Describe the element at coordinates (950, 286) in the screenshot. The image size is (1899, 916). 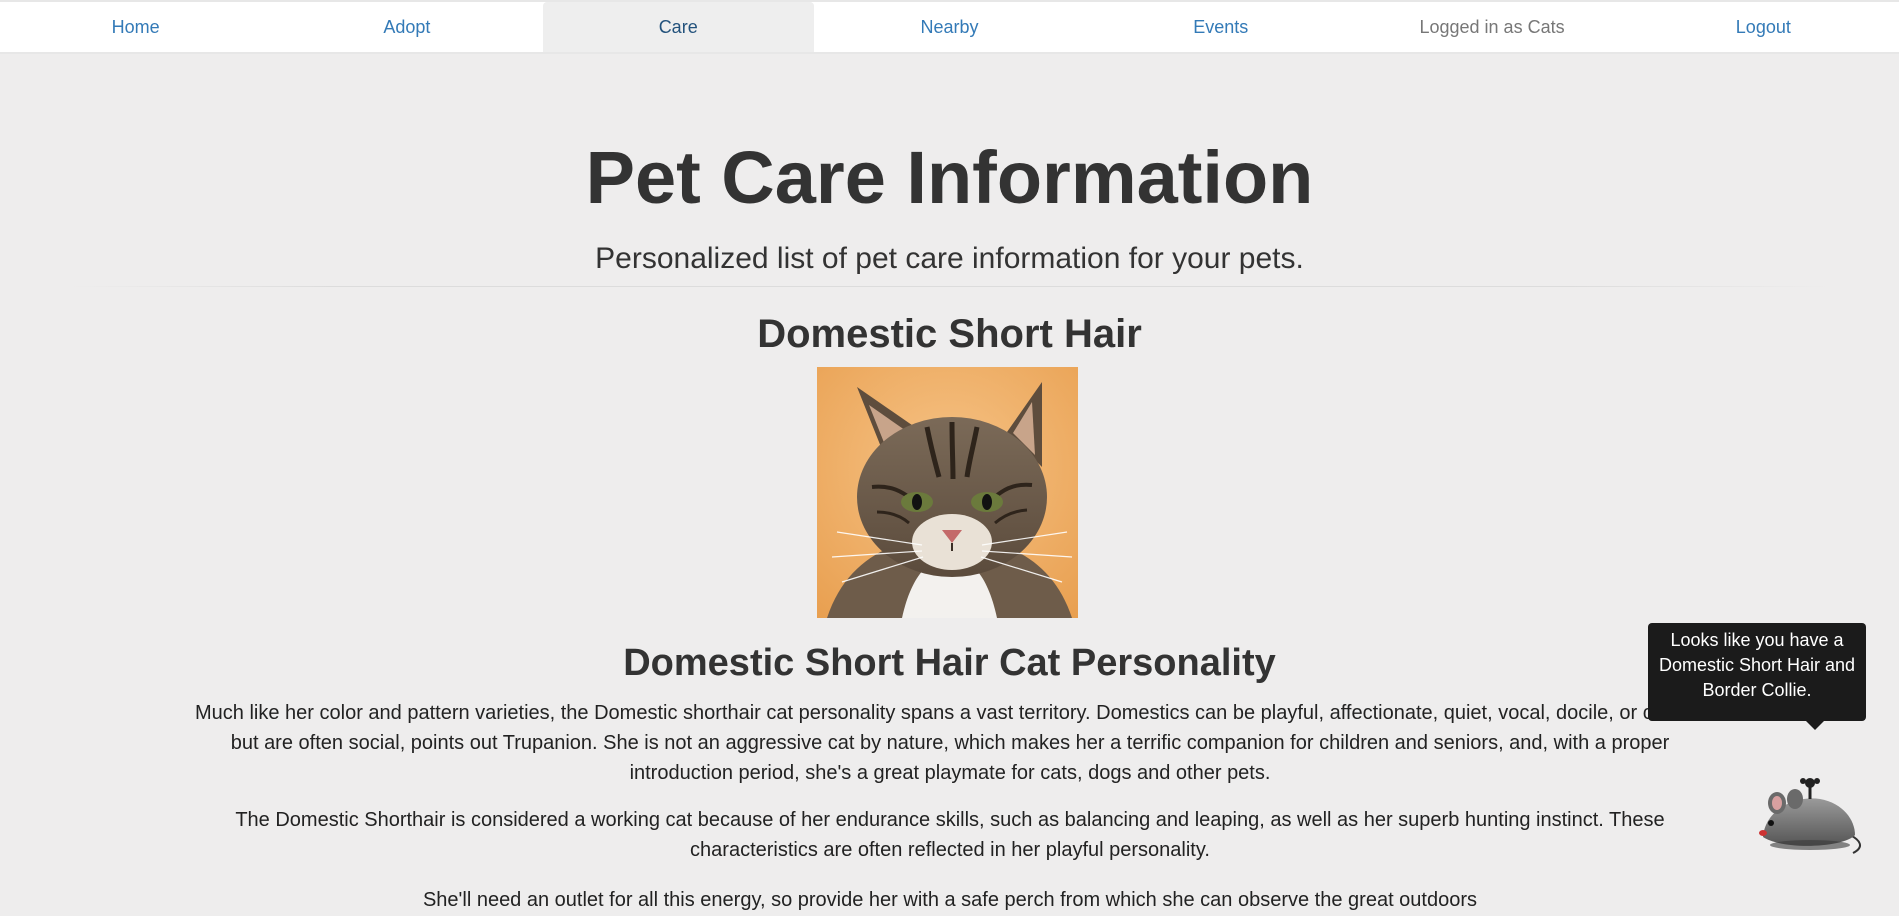
I see `header-divider` at that location.